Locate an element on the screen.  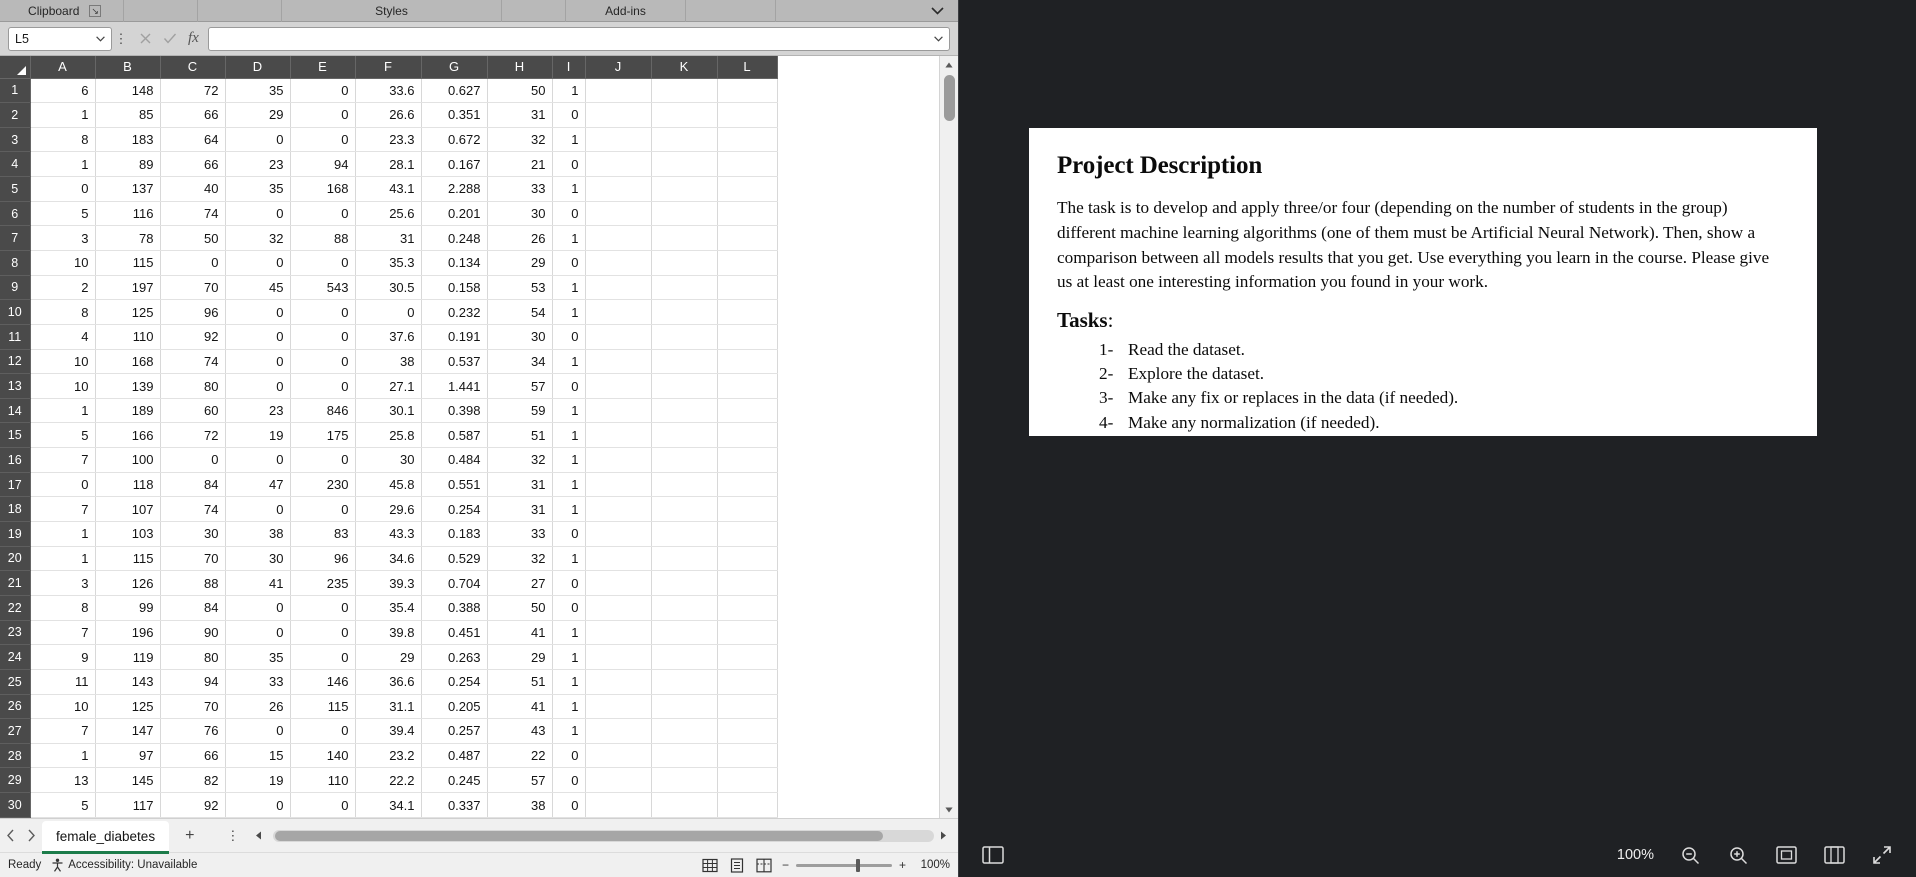
column-header-g: G is located at coordinates (454, 67).